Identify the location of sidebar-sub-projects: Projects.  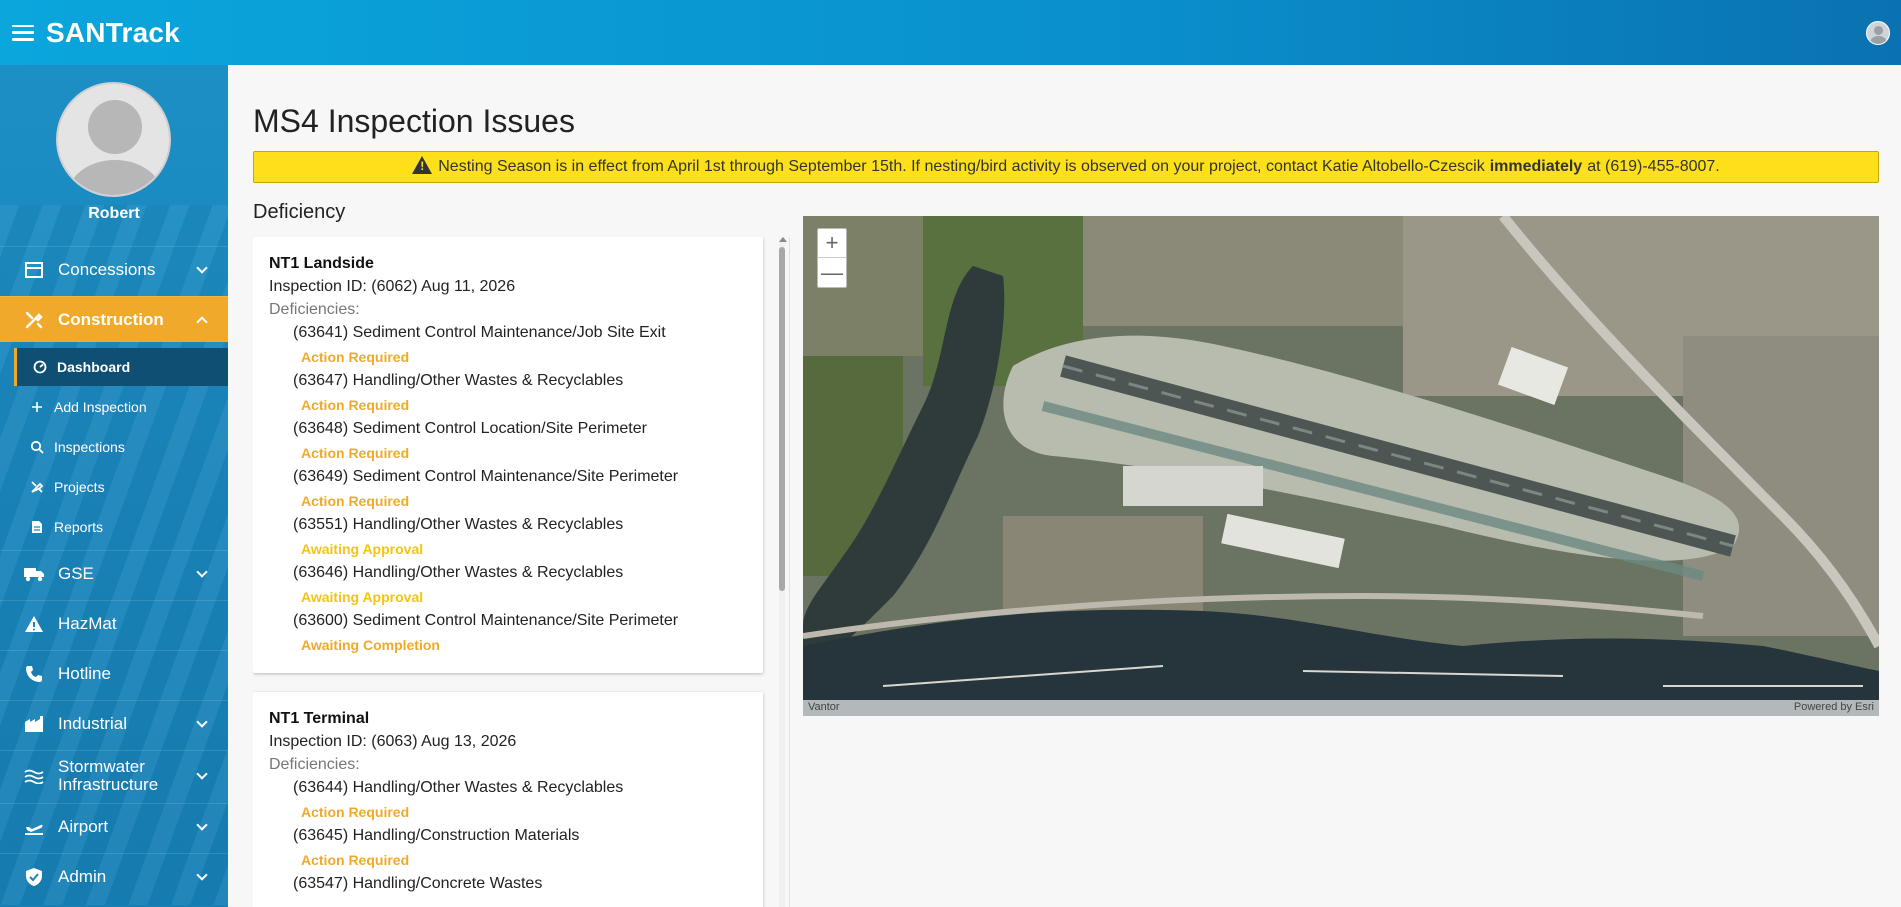
(121, 487).